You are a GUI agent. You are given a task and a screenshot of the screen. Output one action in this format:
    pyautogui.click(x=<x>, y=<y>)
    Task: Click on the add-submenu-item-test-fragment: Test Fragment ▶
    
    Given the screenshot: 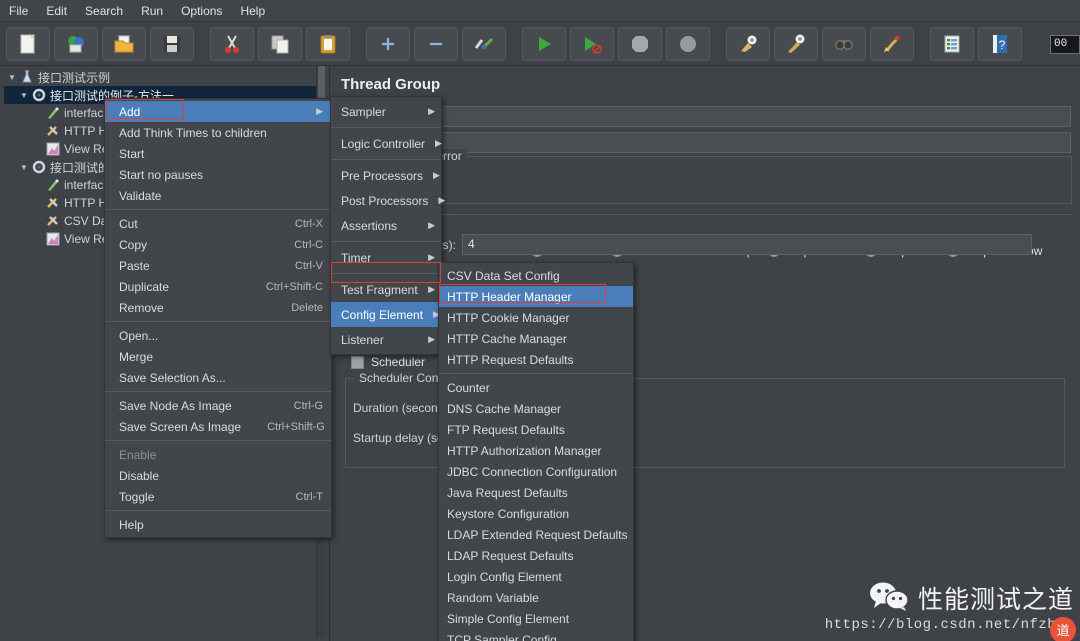 What is the action you would take?
    pyautogui.click(x=386, y=289)
    